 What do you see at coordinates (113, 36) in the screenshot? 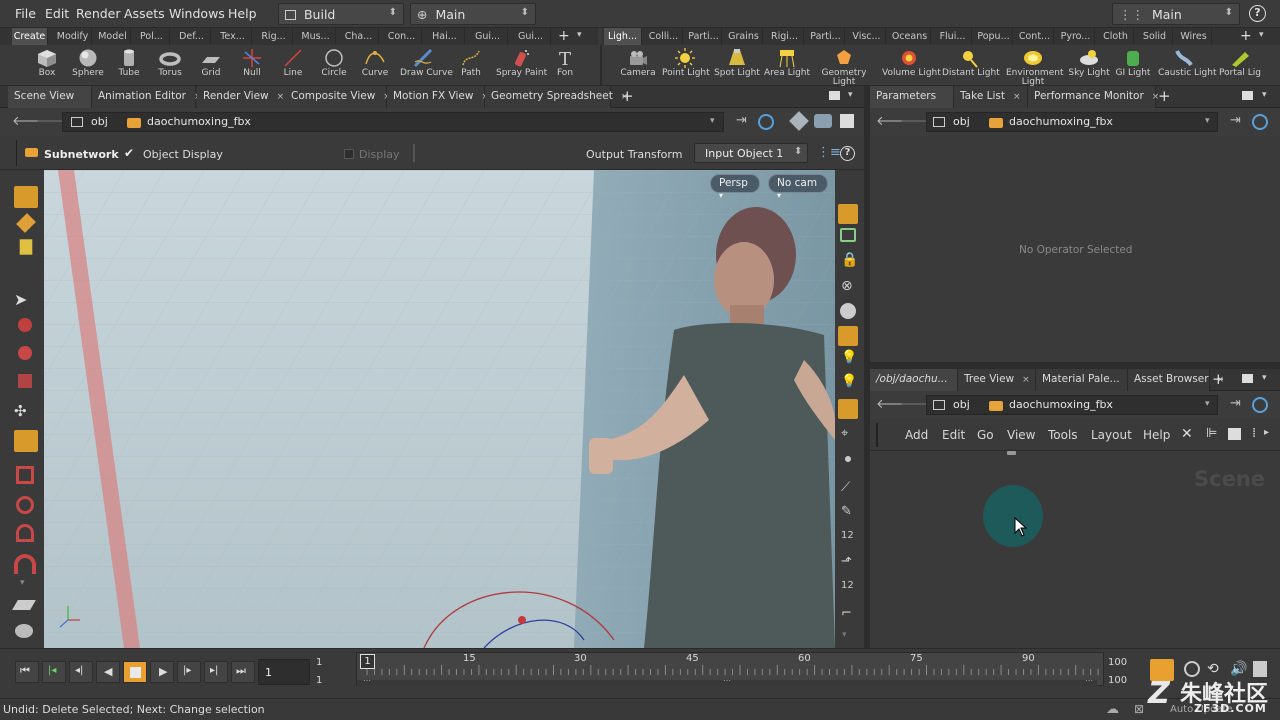
I see `shelf-tab: Model` at bounding box center [113, 36].